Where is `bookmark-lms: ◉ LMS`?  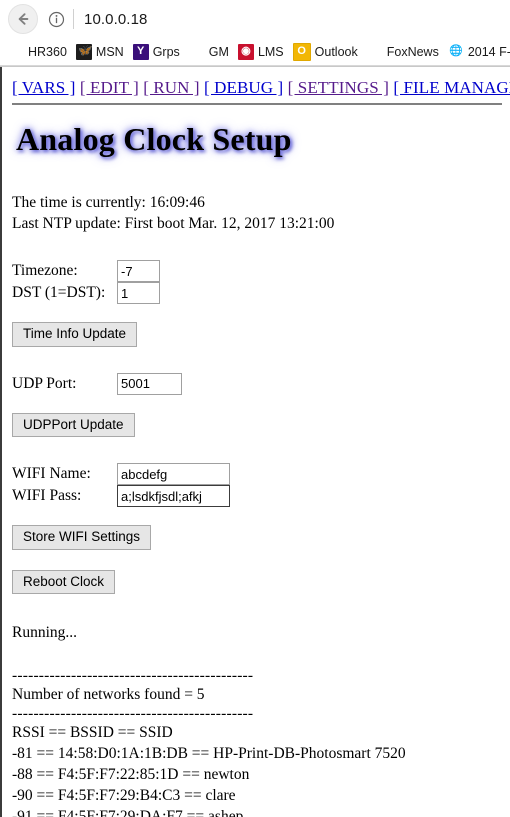 bookmark-lms: ◉ LMS is located at coordinates (260, 51).